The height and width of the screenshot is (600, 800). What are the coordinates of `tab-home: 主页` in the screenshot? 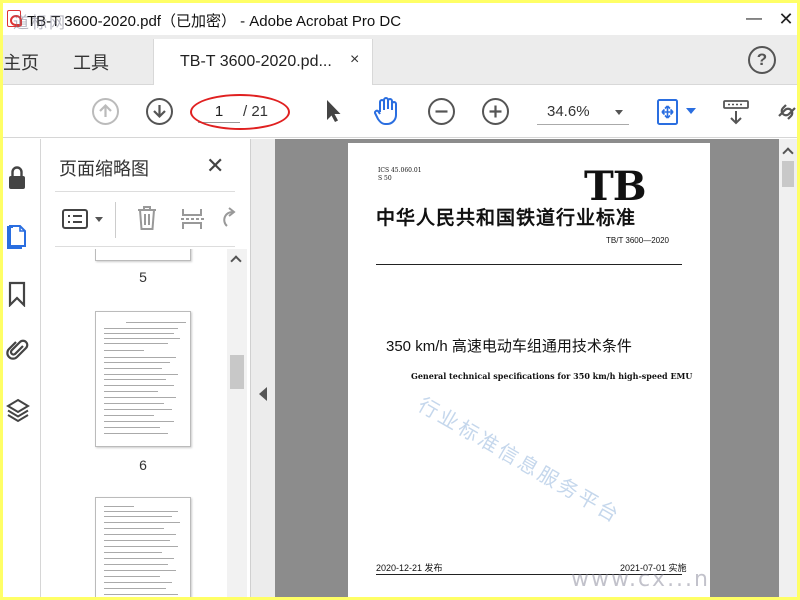 It's located at (21, 62).